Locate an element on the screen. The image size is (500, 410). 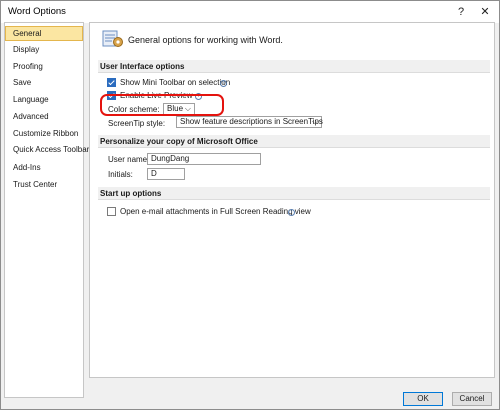
close-button: ✕ is located at coordinates (485, 11).